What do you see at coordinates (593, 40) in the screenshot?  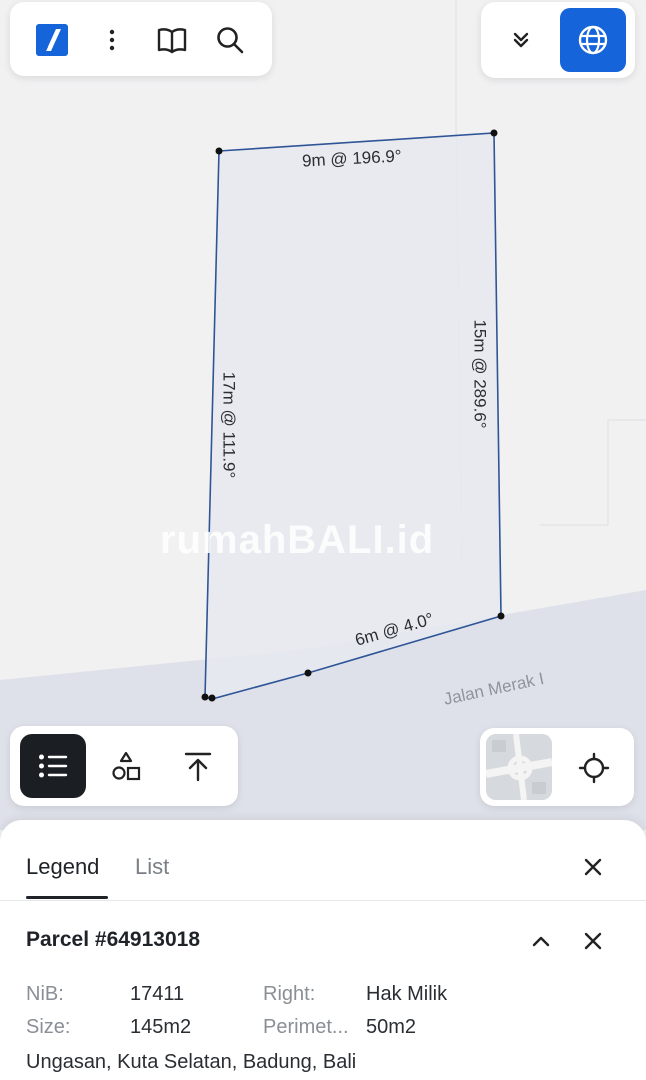 I see `globe-icon` at bounding box center [593, 40].